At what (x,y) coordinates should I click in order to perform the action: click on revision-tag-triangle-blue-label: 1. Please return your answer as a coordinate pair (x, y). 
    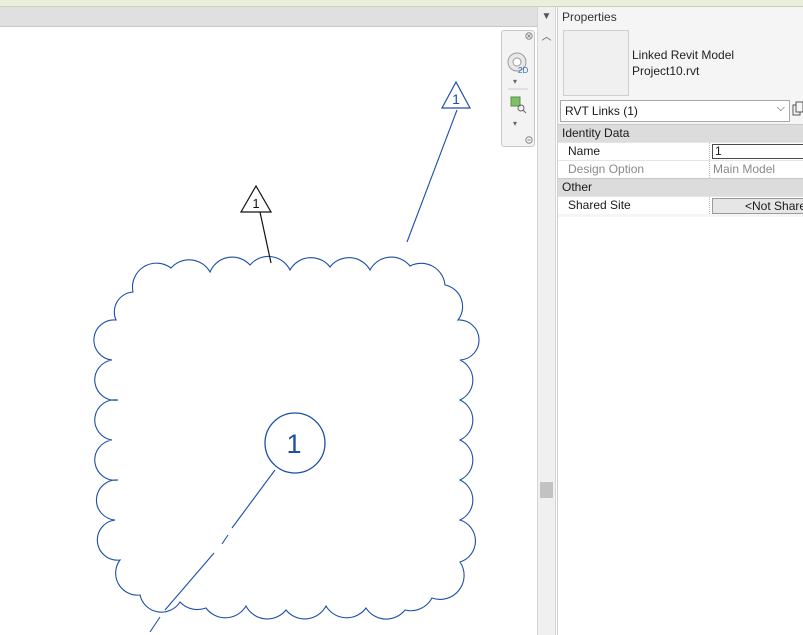
    Looking at the image, I should click on (456, 99).